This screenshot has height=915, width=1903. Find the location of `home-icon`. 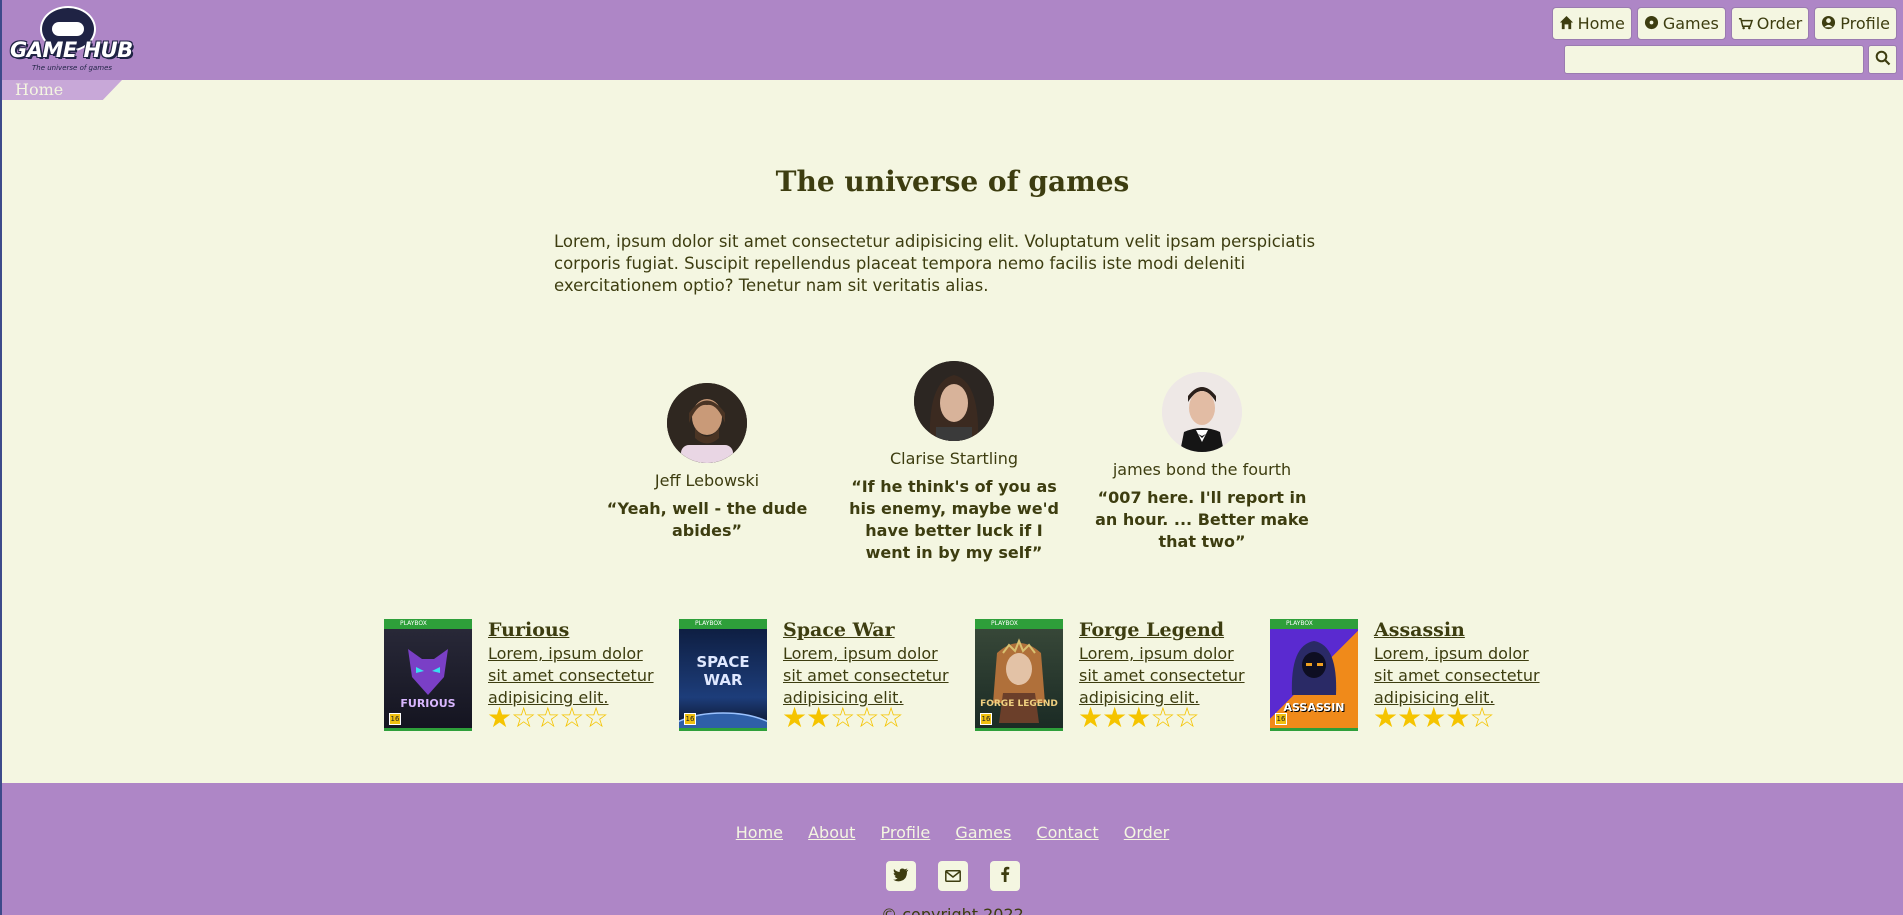

home-icon is located at coordinates (1566, 24).